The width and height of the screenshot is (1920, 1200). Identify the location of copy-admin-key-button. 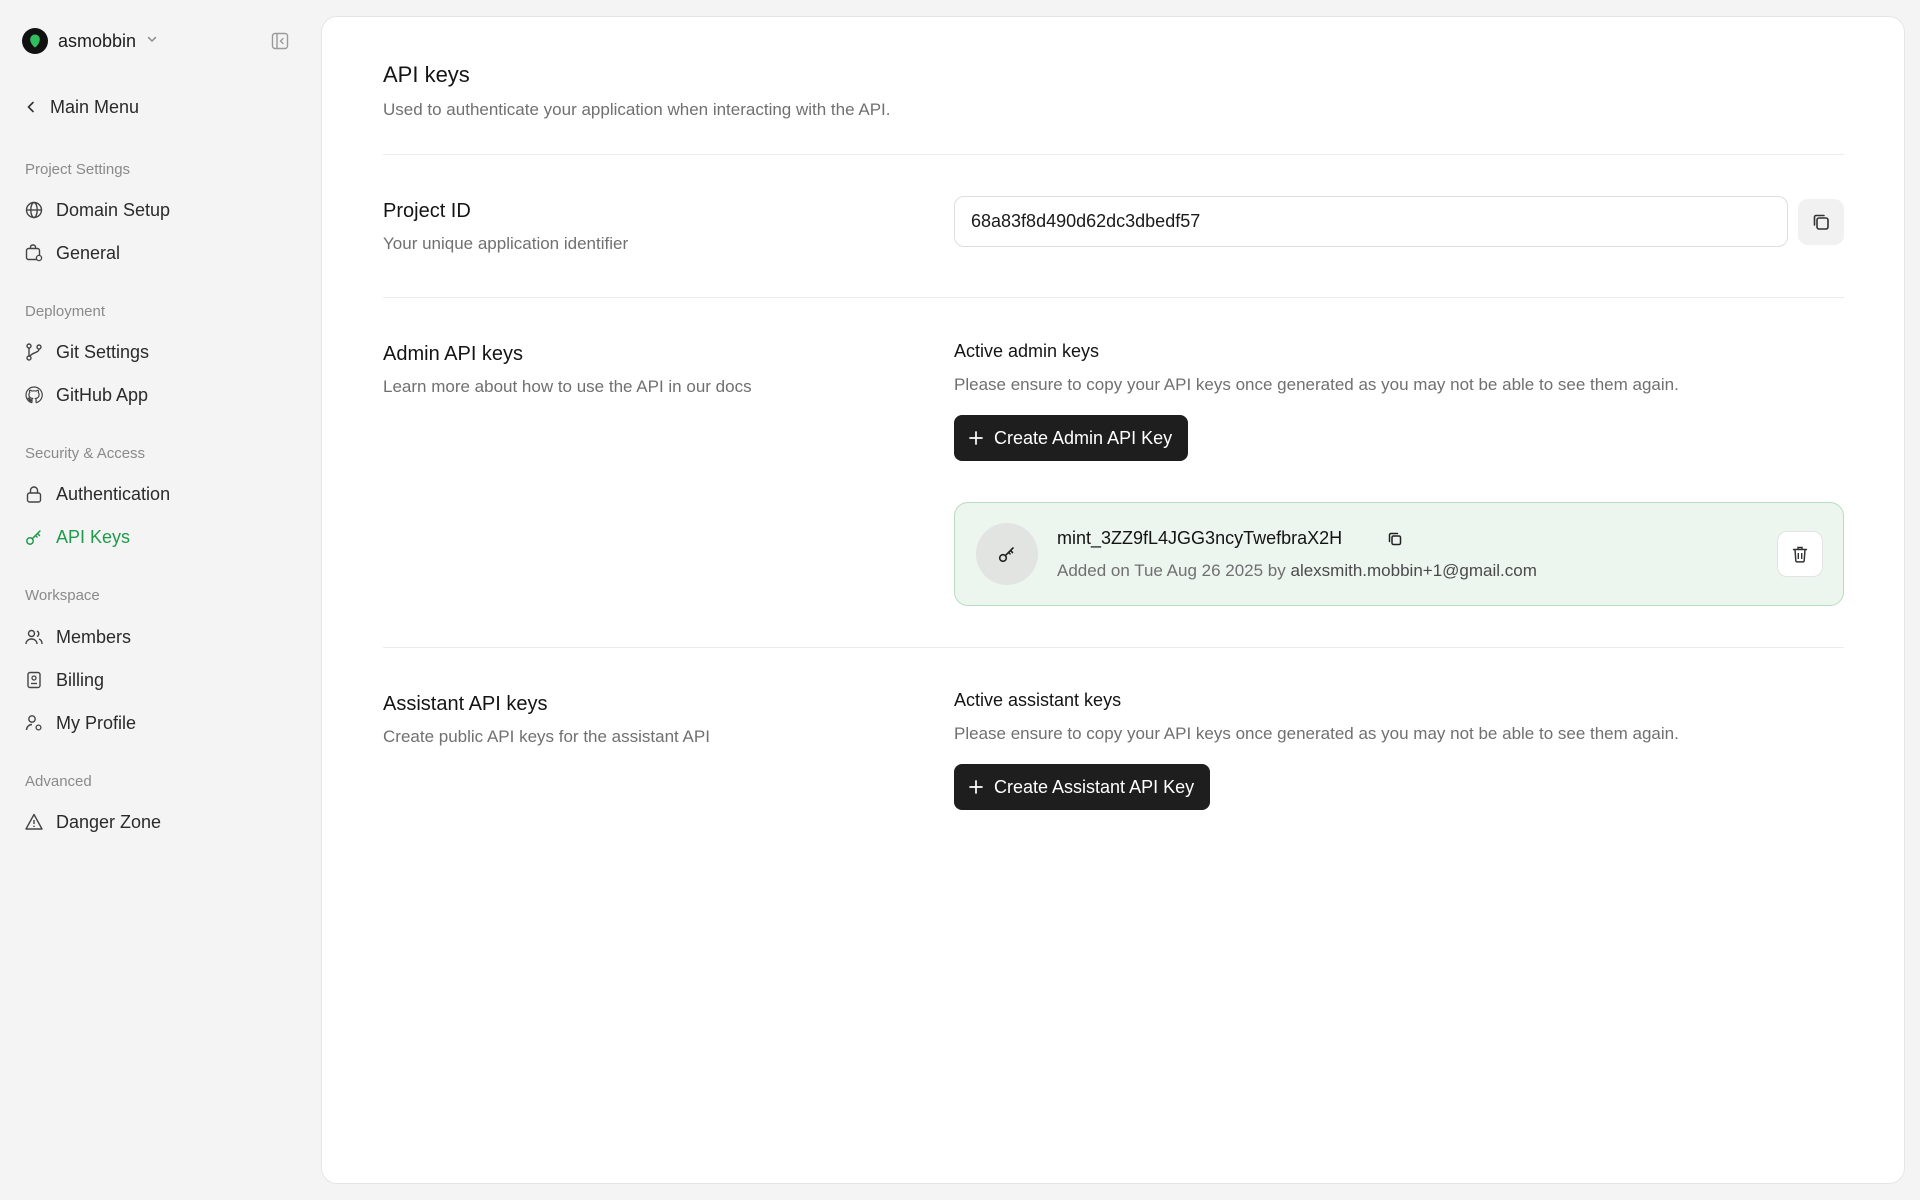
(1395, 539).